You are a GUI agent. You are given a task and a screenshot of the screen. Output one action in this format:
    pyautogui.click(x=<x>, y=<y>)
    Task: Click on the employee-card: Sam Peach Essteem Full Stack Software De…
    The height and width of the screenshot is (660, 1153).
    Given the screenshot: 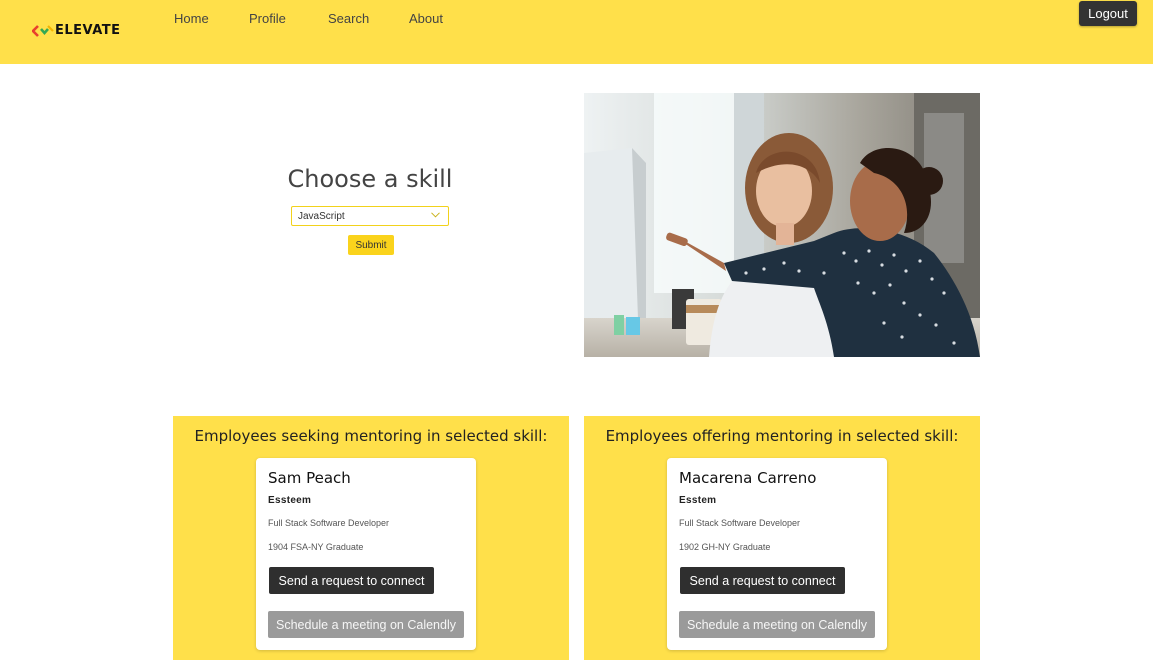 What is the action you would take?
    pyautogui.click(x=366, y=554)
    